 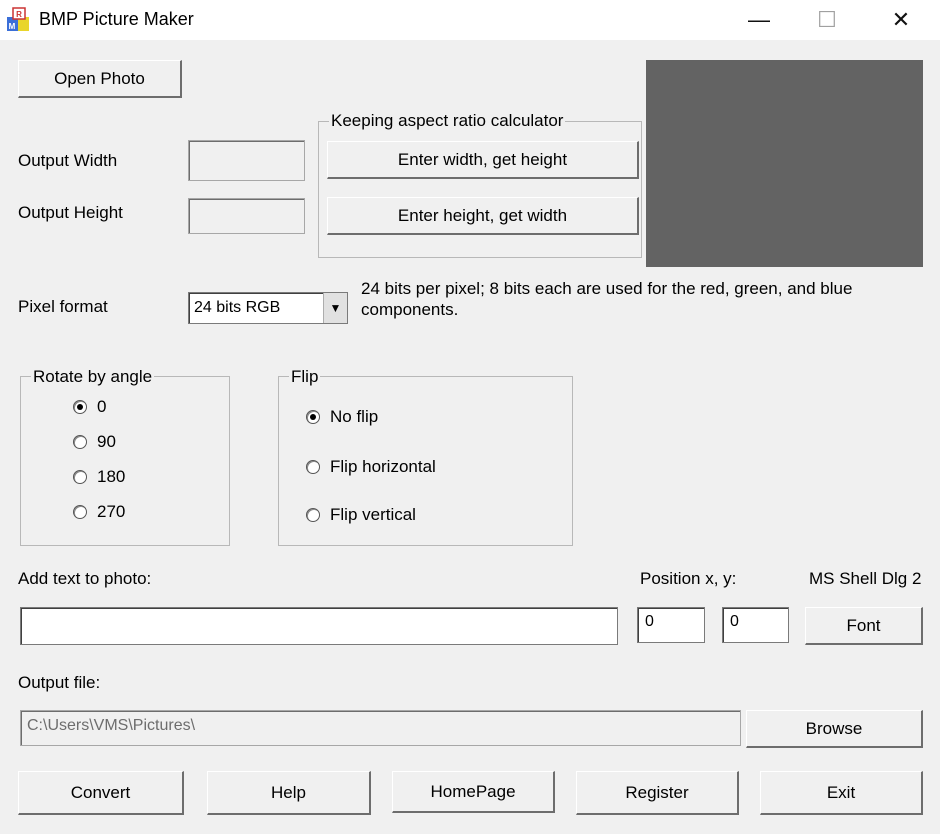 I want to click on open-photo-button: Open Photo, so click(x=100, y=79).